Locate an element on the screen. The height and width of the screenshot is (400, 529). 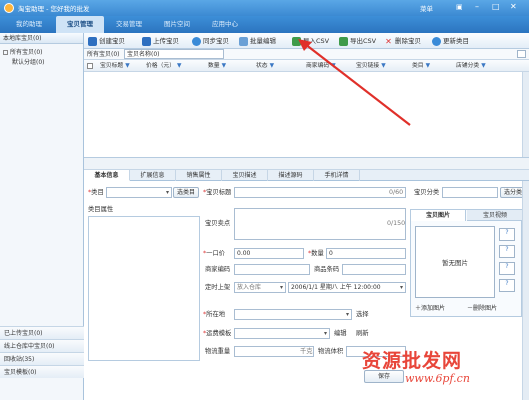
tab-item-images: 宝贝图片 is located at coordinates (438, 215).